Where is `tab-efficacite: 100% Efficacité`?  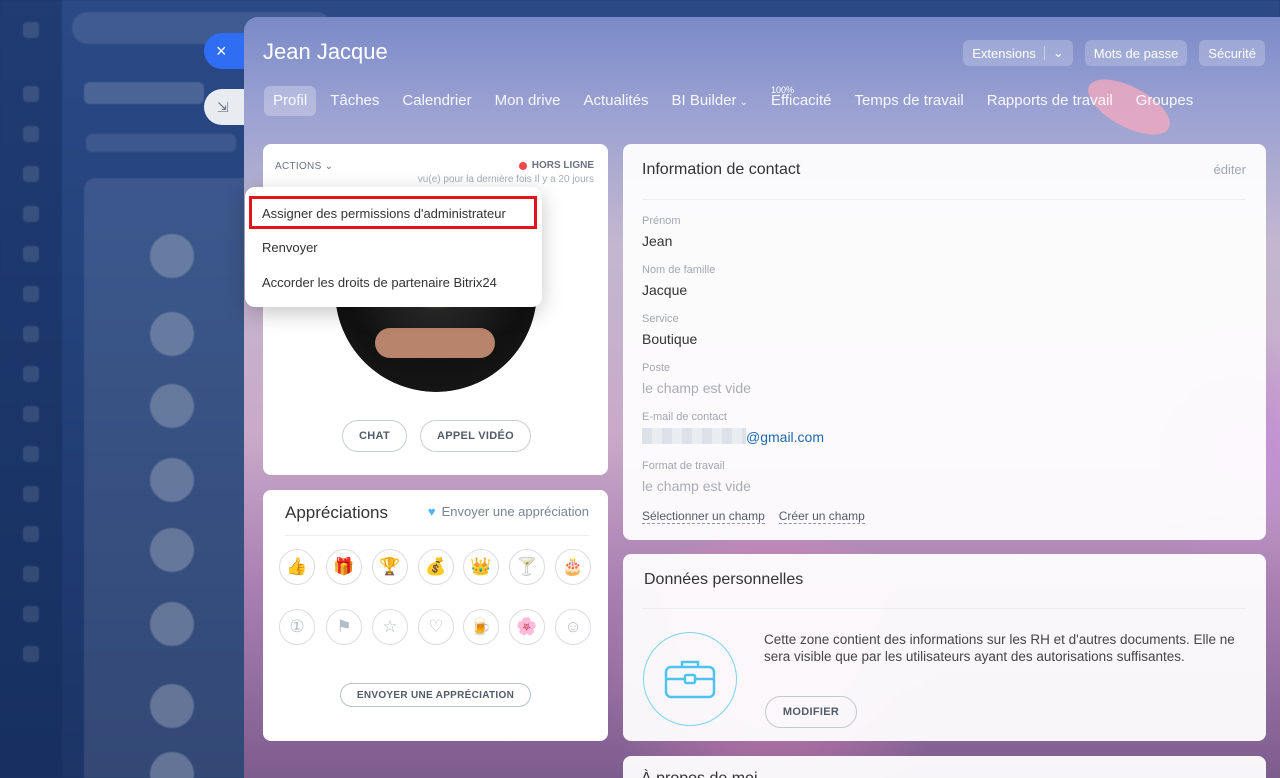 tab-efficacite: 100% Efficacité is located at coordinates (801, 100).